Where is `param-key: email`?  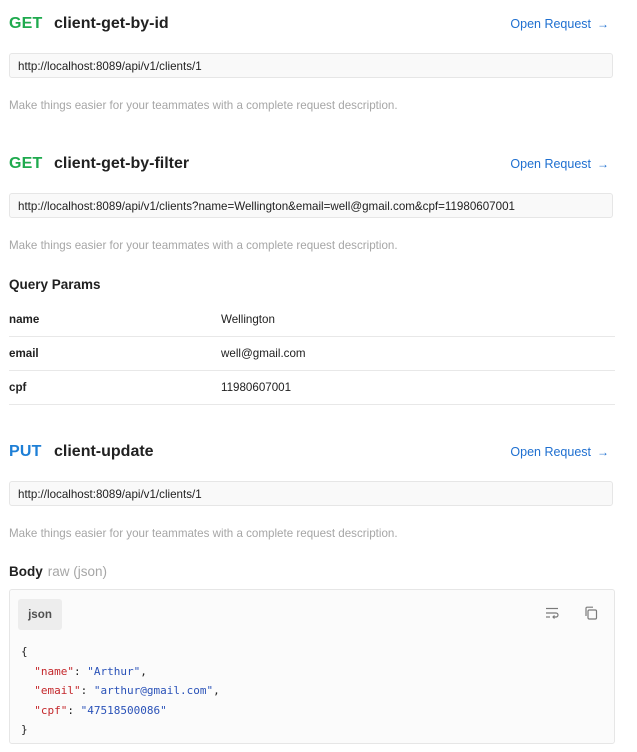
param-key: email is located at coordinates (24, 353).